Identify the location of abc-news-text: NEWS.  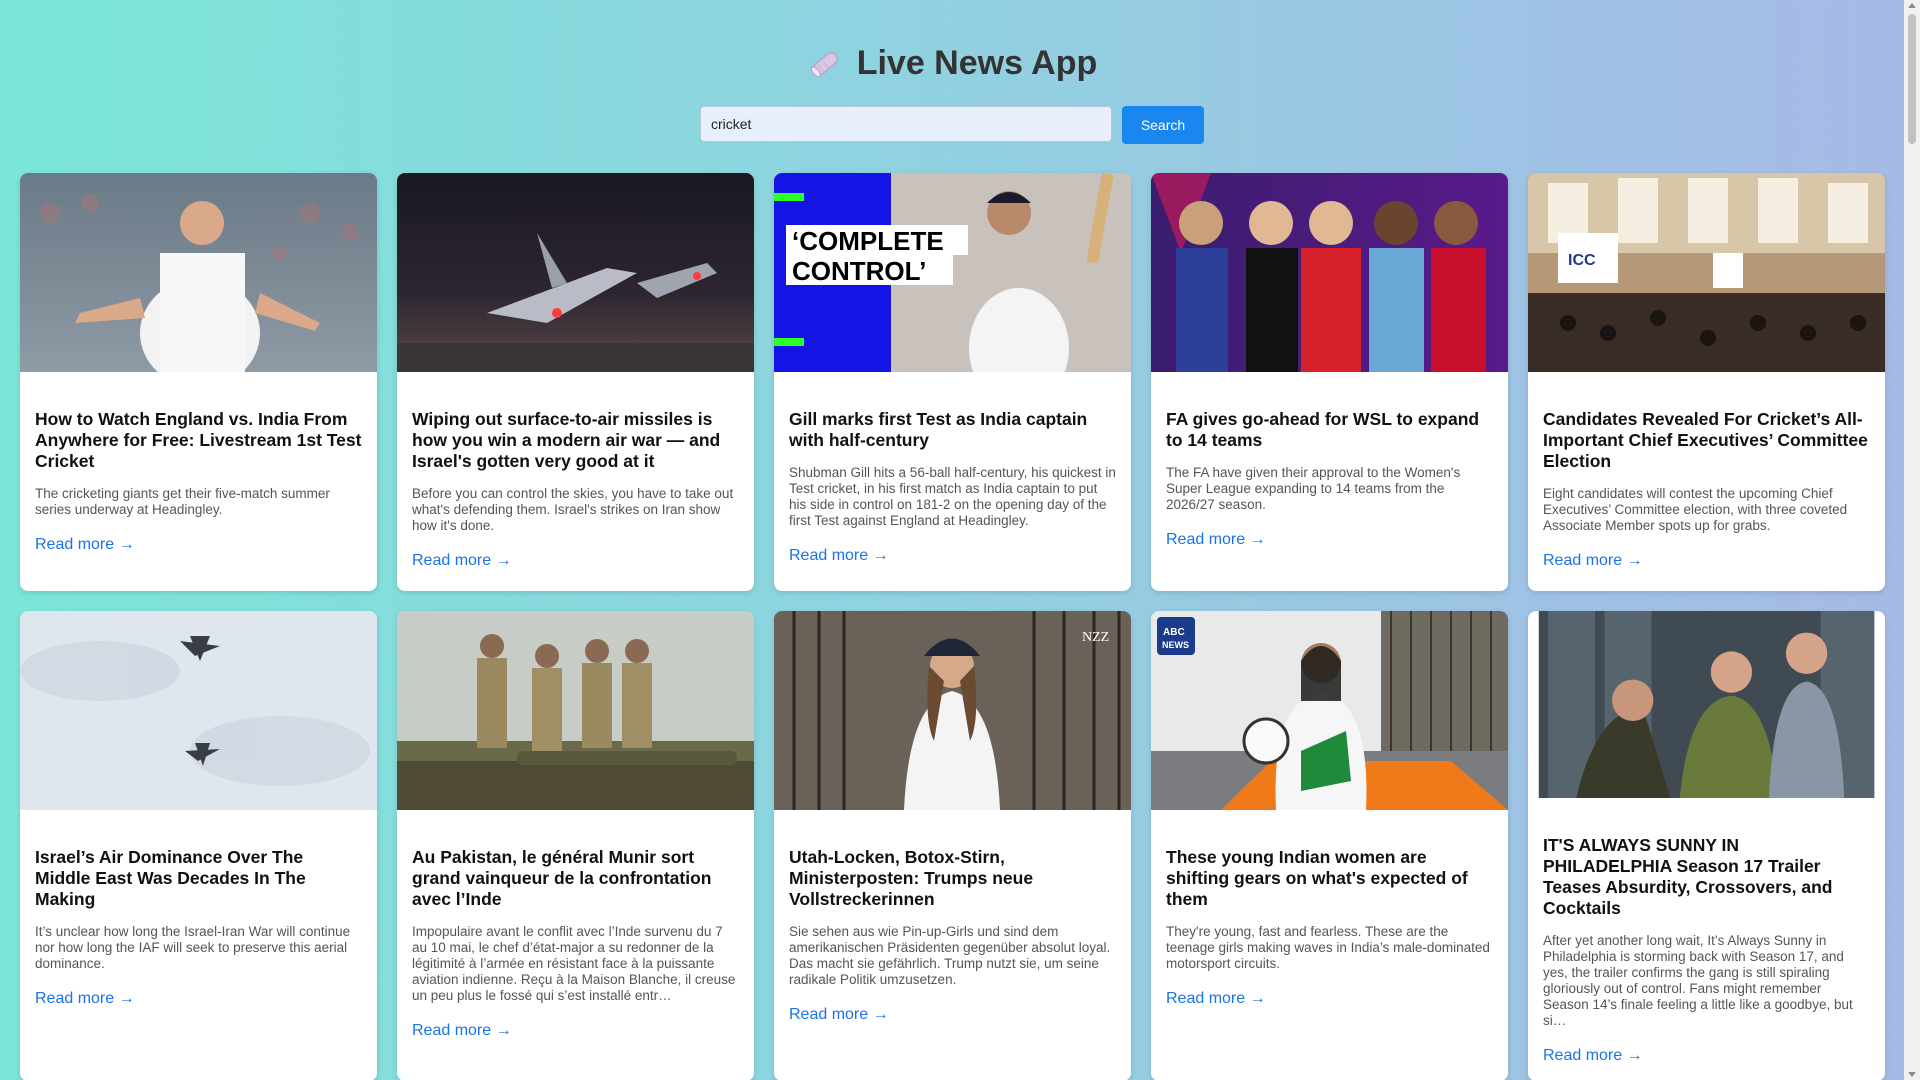
(1175, 645).